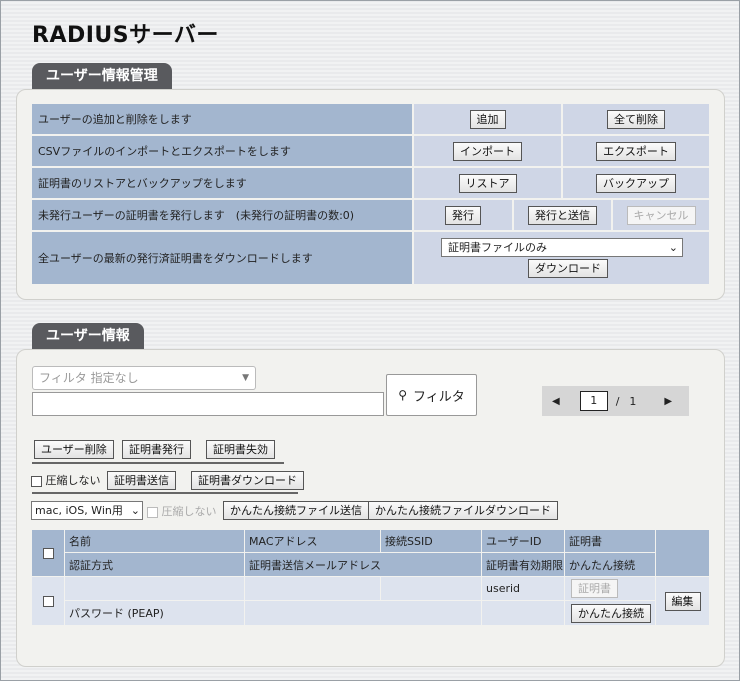 The height and width of the screenshot is (681, 740). I want to click on mgmt-row-add-delete: ユーザーの追加と削除をします 追加 全て削除, so click(370, 119).